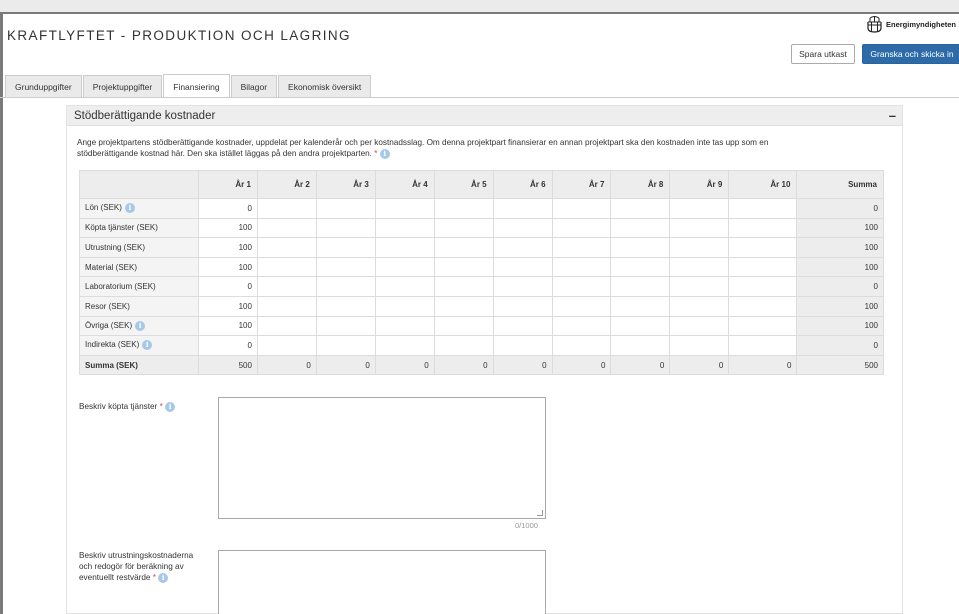  I want to click on tab-bilagor: Bilagor, so click(254, 86).